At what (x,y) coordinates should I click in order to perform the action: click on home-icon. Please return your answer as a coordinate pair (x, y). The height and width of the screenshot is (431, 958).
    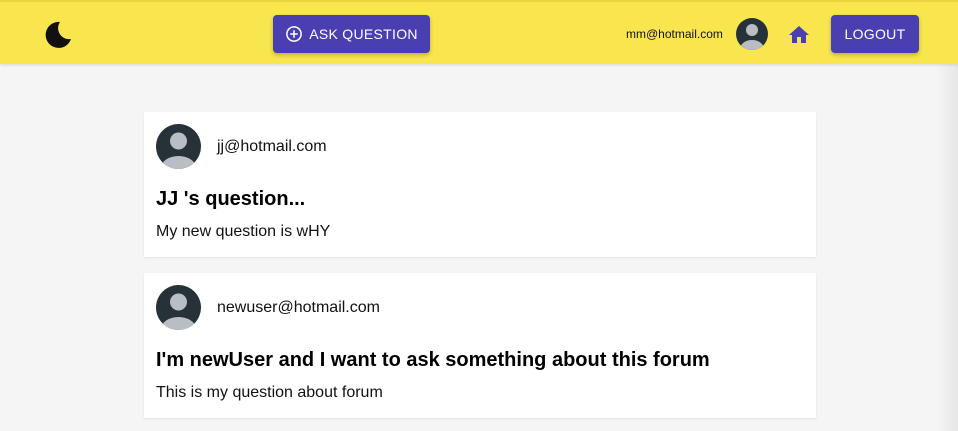
    Looking at the image, I should click on (799, 35).